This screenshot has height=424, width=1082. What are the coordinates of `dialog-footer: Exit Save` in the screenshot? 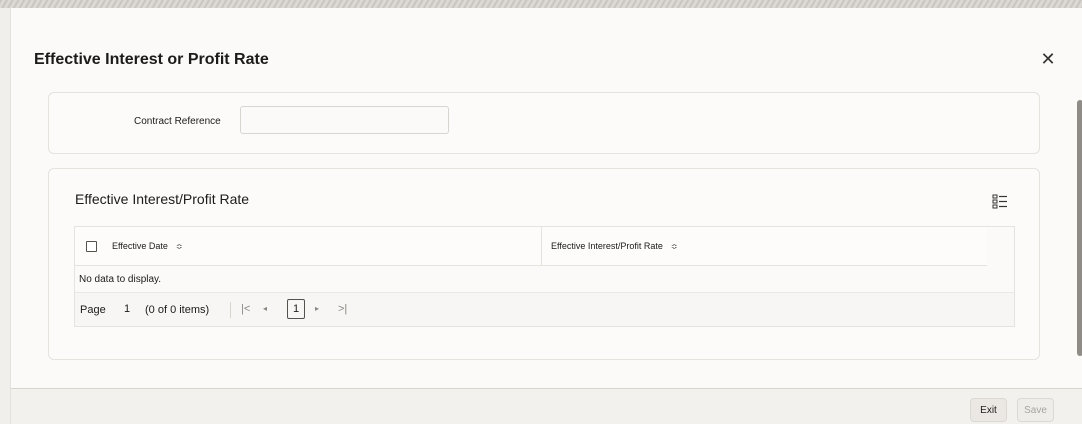 It's located at (546, 406).